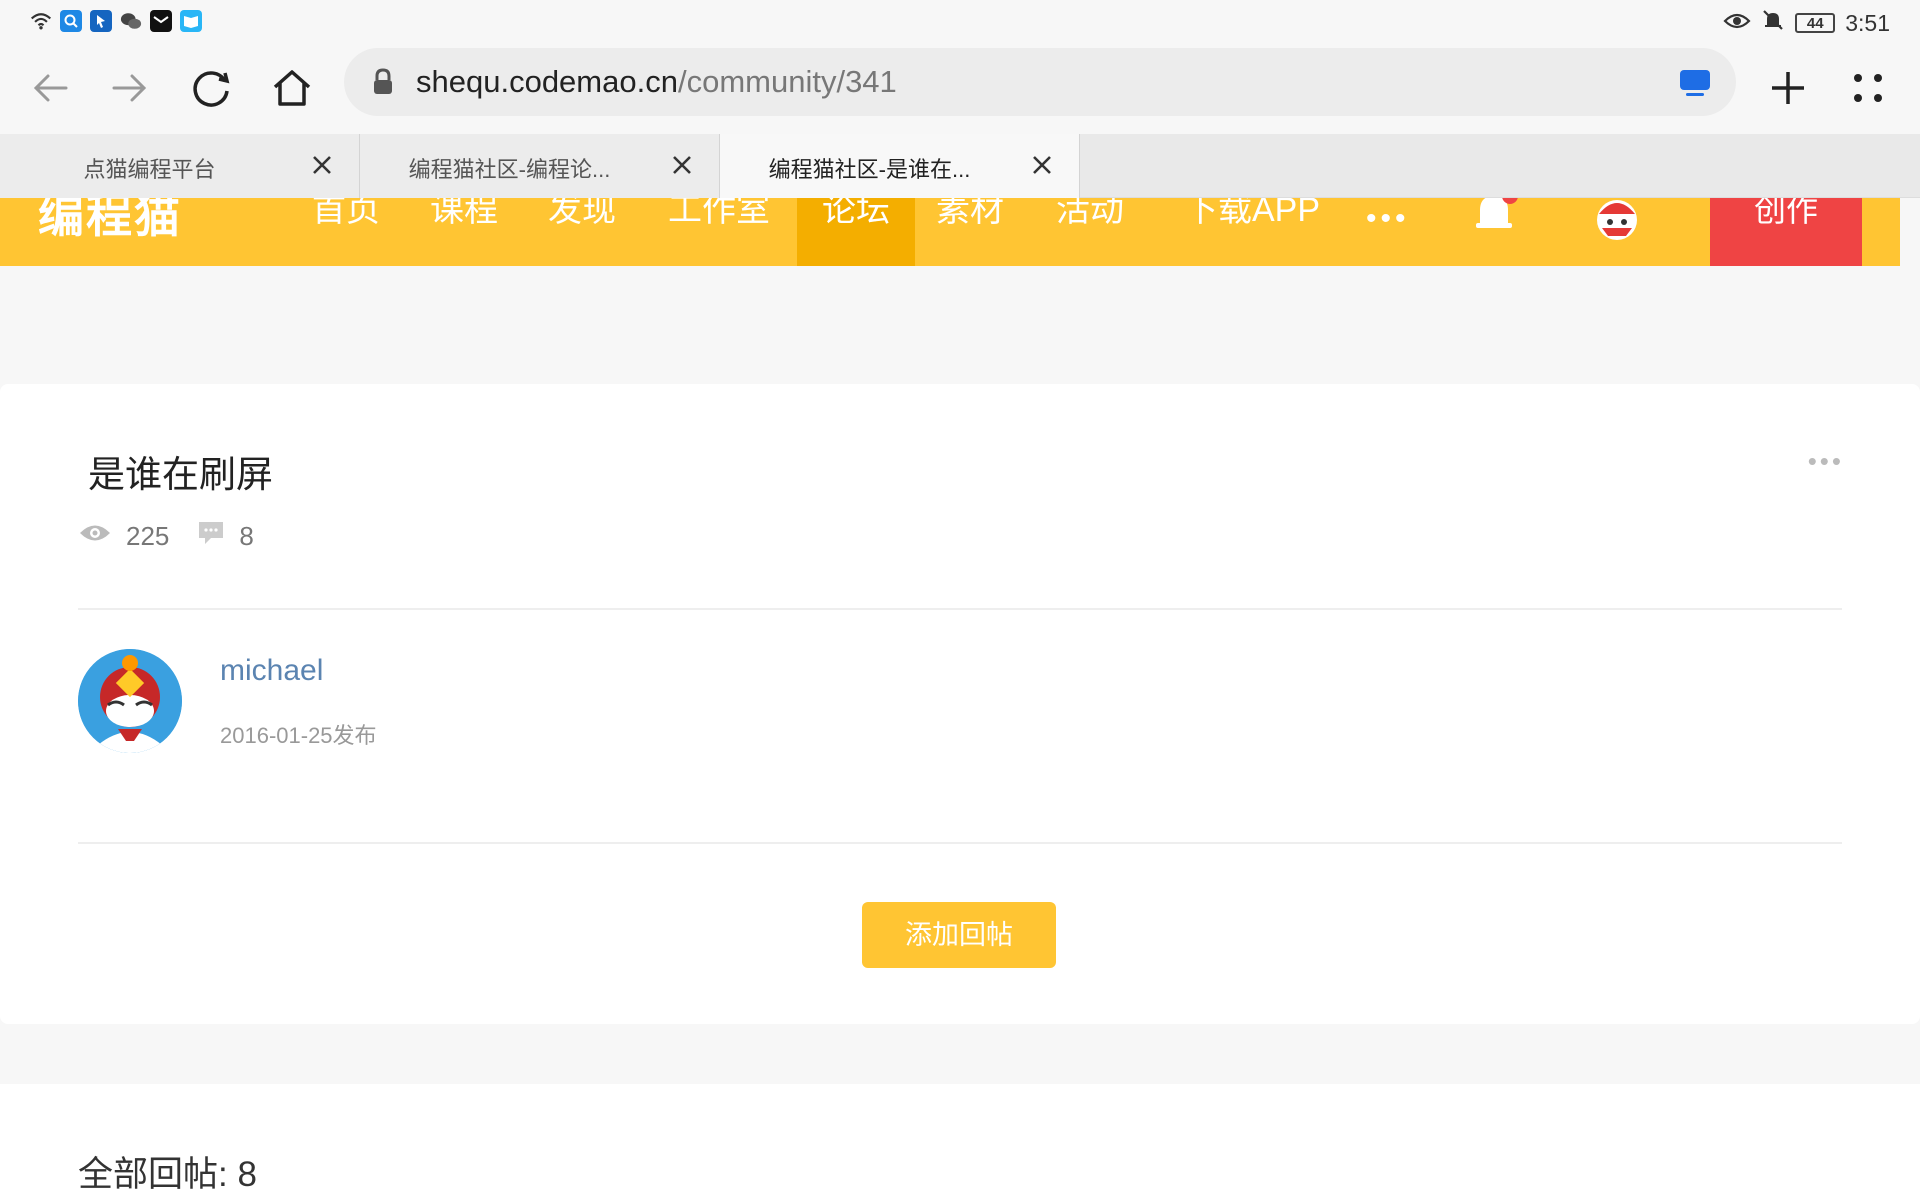 The width and height of the screenshot is (1920, 1200). Describe the element at coordinates (1788, 88) in the screenshot. I see `new-tab-icon` at that location.